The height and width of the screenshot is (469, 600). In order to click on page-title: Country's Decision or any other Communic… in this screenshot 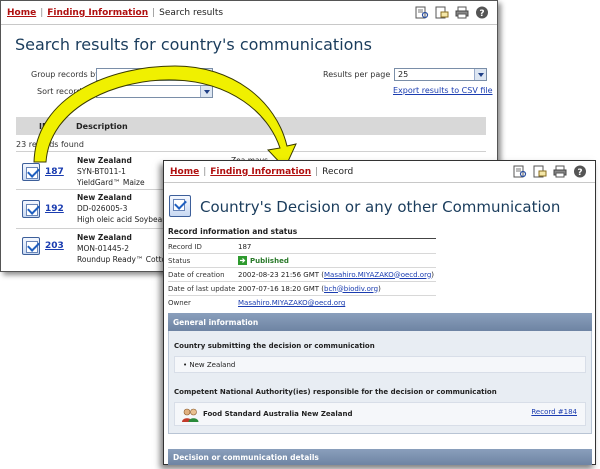, I will do `click(380, 207)`.